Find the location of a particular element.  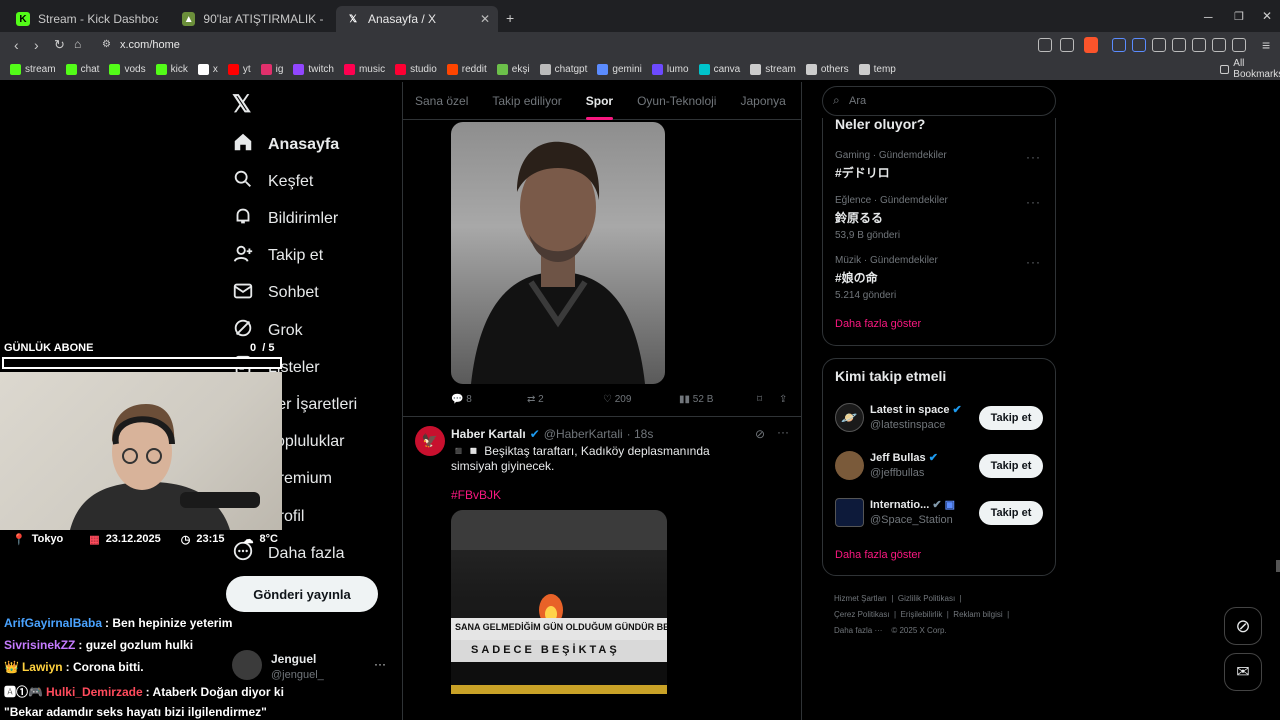

minimize-button: ─ is located at coordinates (1208, 17).